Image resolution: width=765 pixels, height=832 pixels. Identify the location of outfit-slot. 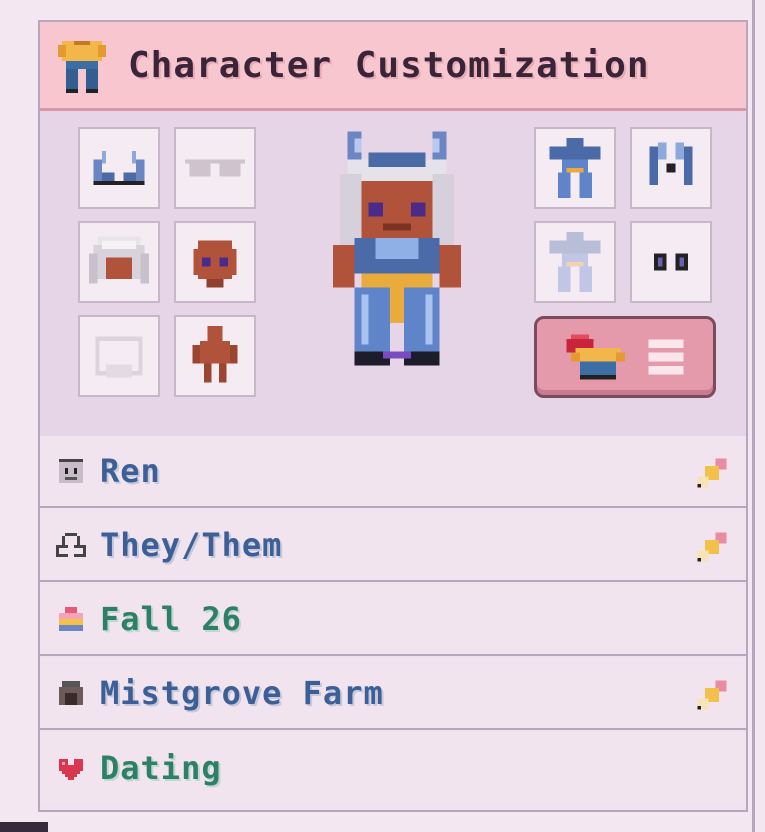
(575, 168).